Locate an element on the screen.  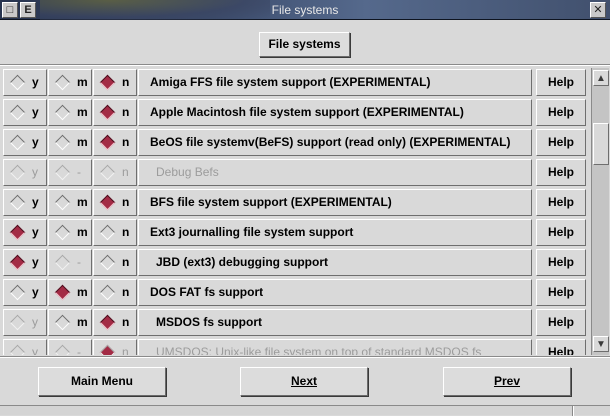
option-label: Debug Befs is located at coordinates (187, 172).